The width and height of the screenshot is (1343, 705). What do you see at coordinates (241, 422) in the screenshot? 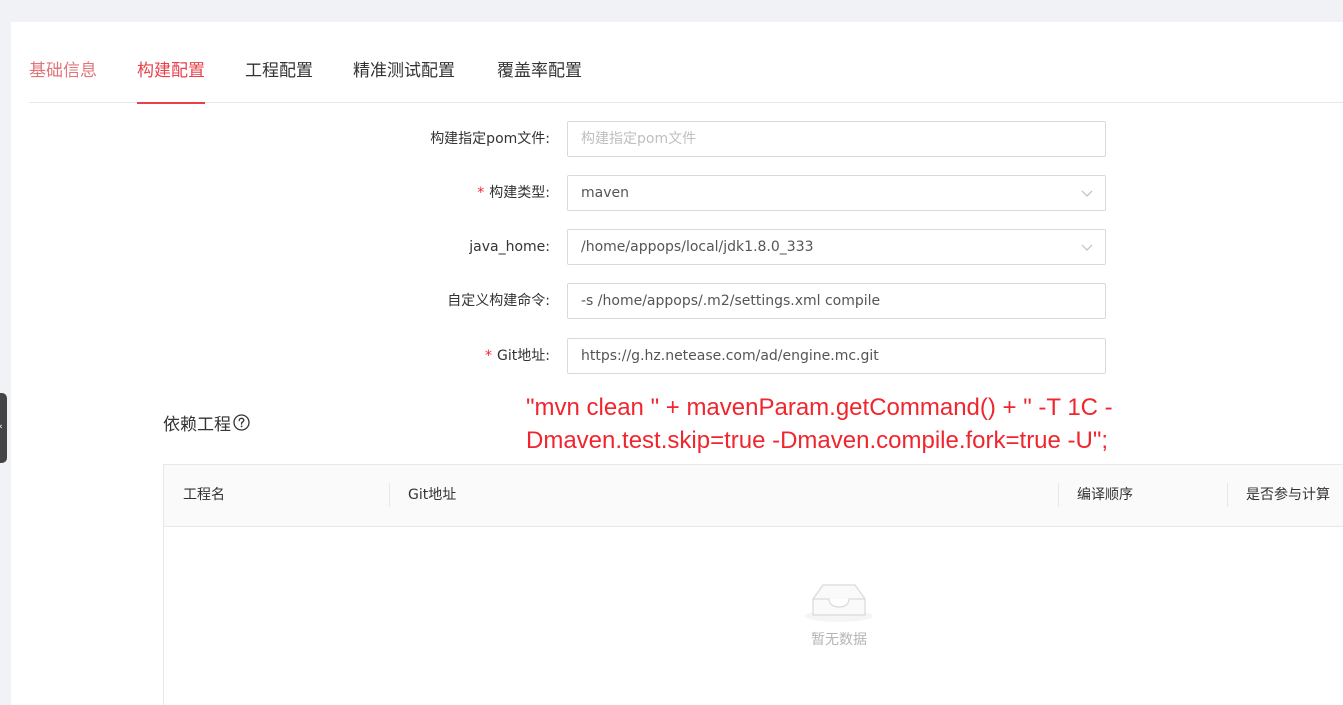
I see `question-circle-icon` at bounding box center [241, 422].